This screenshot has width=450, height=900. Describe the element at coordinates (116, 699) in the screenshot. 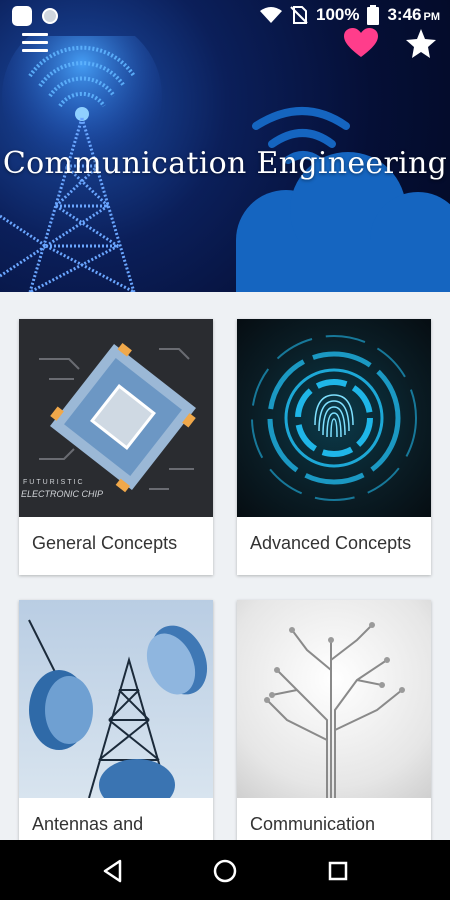

I see `antenna-image` at that location.